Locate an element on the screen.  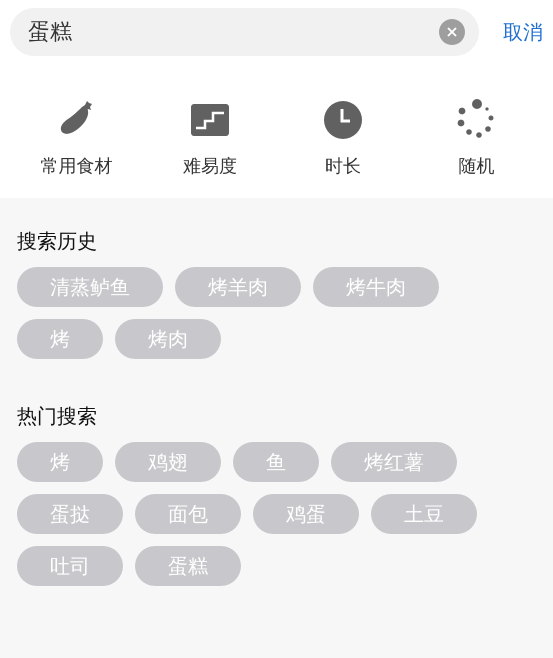
section-title: 搜索历史 is located at coordinates (57, 241).